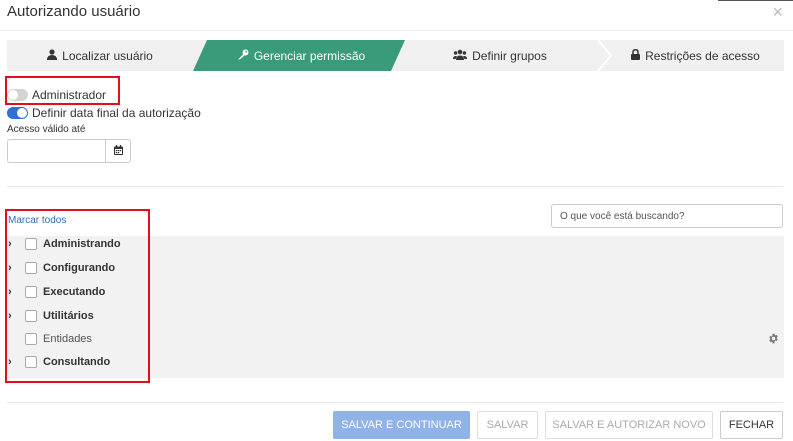  I want to click on save-continue-button: SALVAR E CONTINUAR, so click(401, 425).